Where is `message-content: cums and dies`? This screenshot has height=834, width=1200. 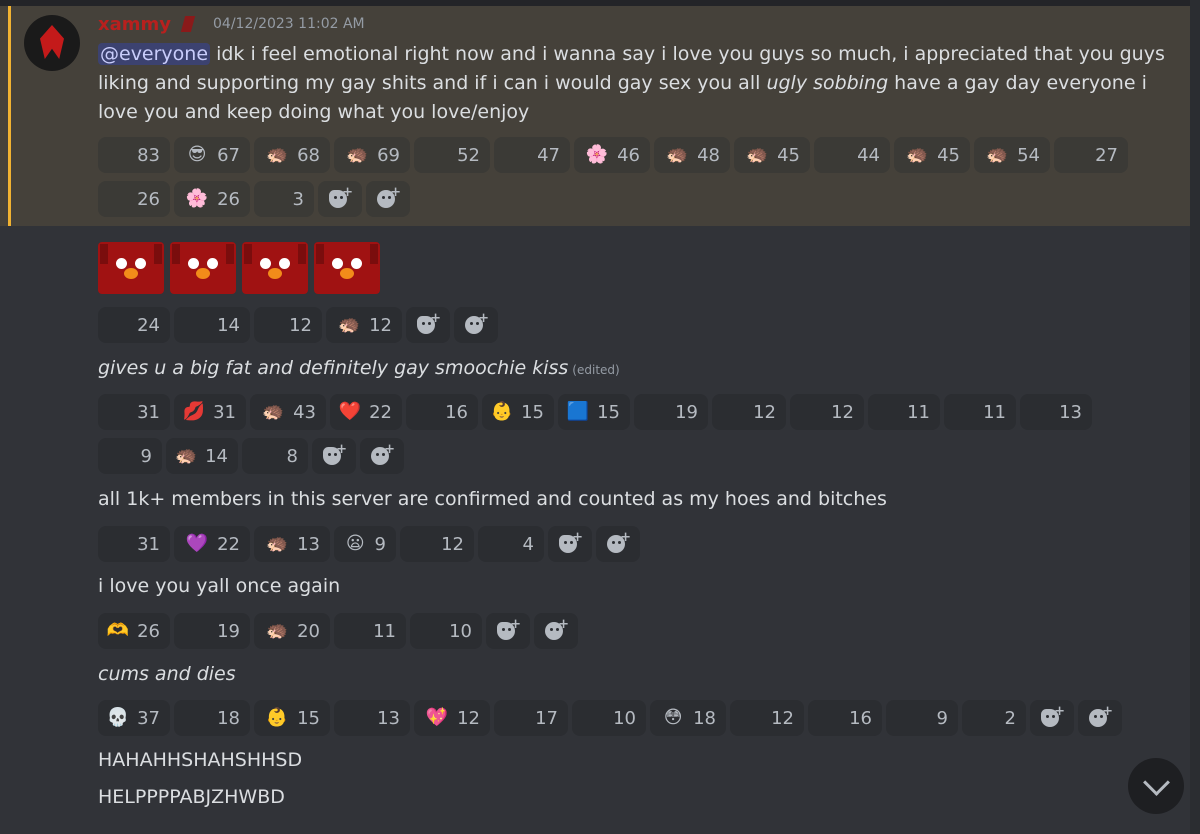
message-content: cums and dies is located at coordinates (638, 674).